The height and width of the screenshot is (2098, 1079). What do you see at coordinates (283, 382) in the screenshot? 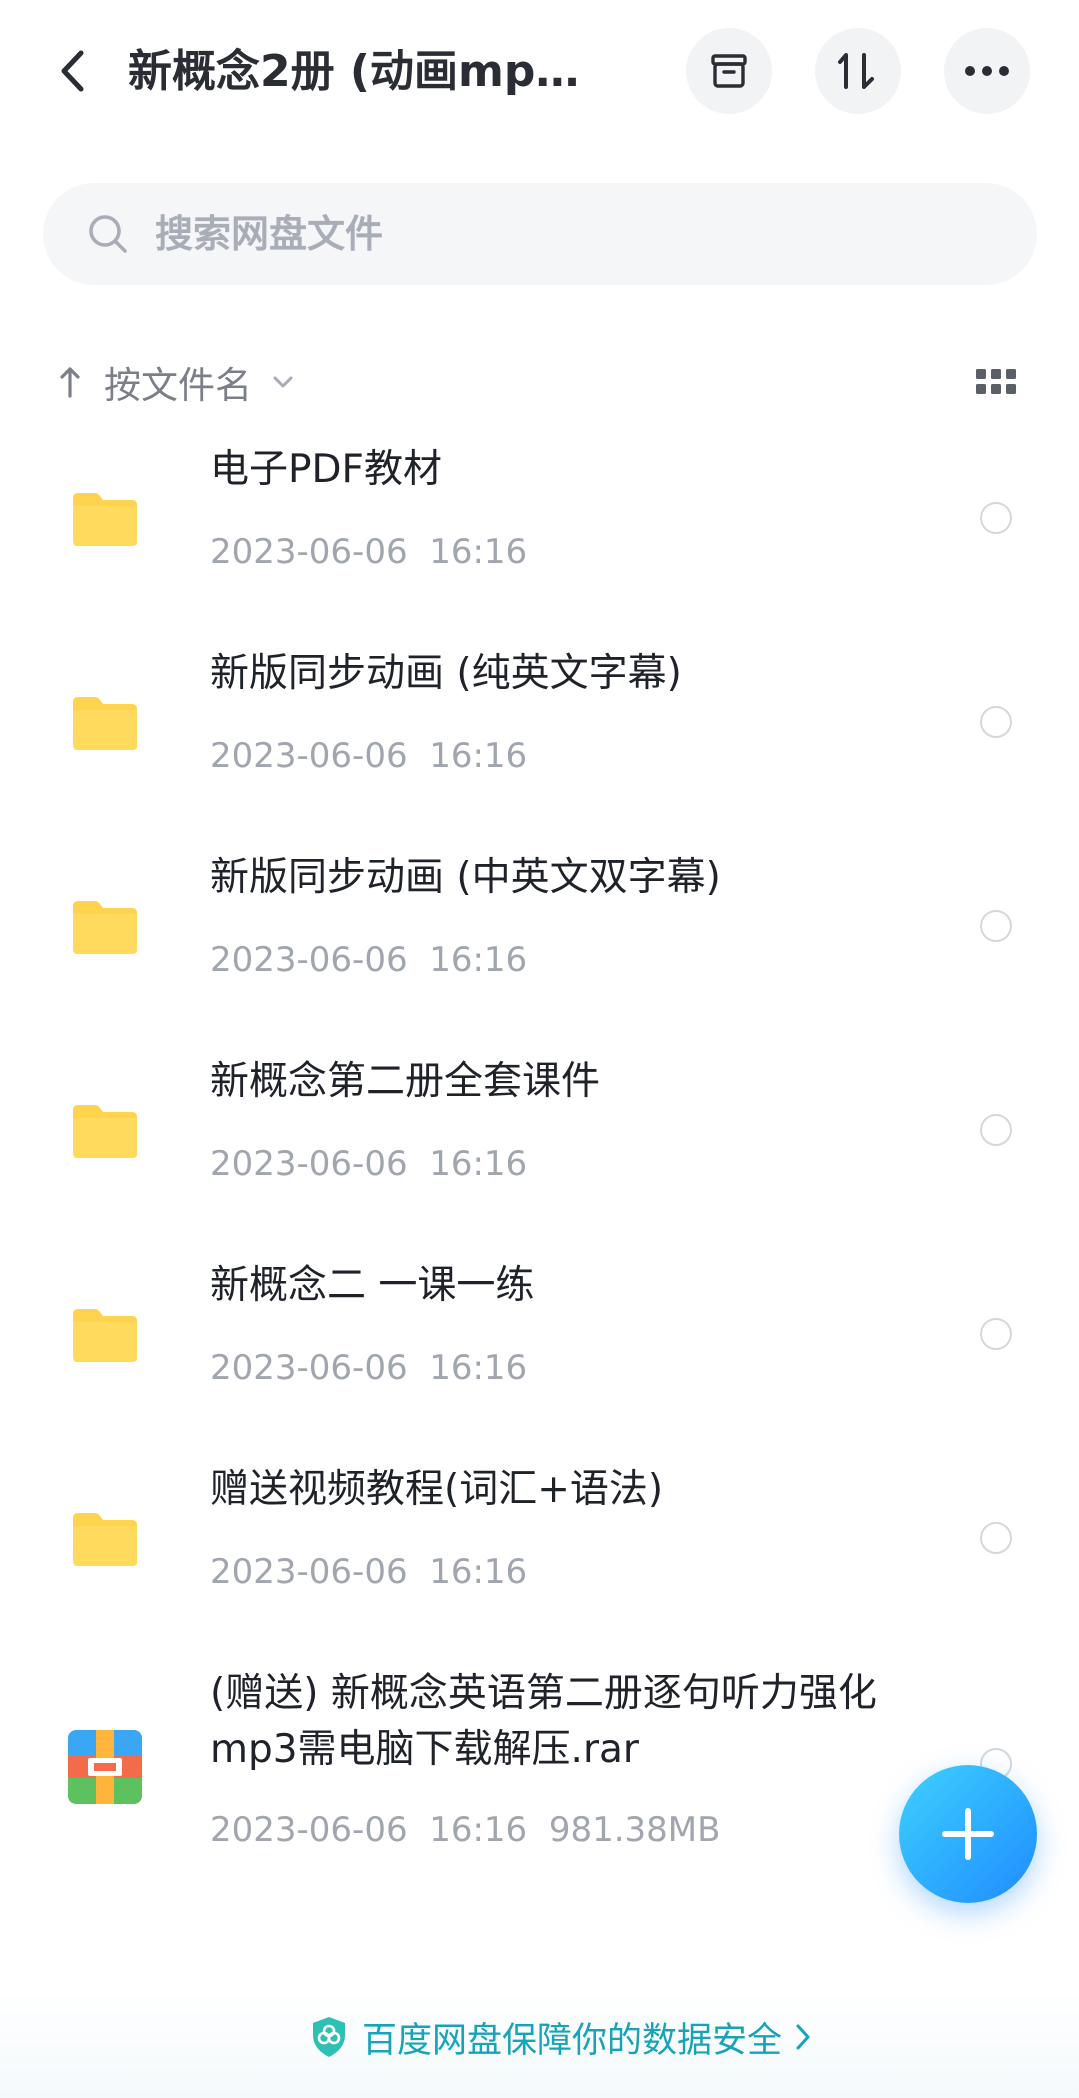
I see `chevron-down-icon` at bounding box center [283, 382].